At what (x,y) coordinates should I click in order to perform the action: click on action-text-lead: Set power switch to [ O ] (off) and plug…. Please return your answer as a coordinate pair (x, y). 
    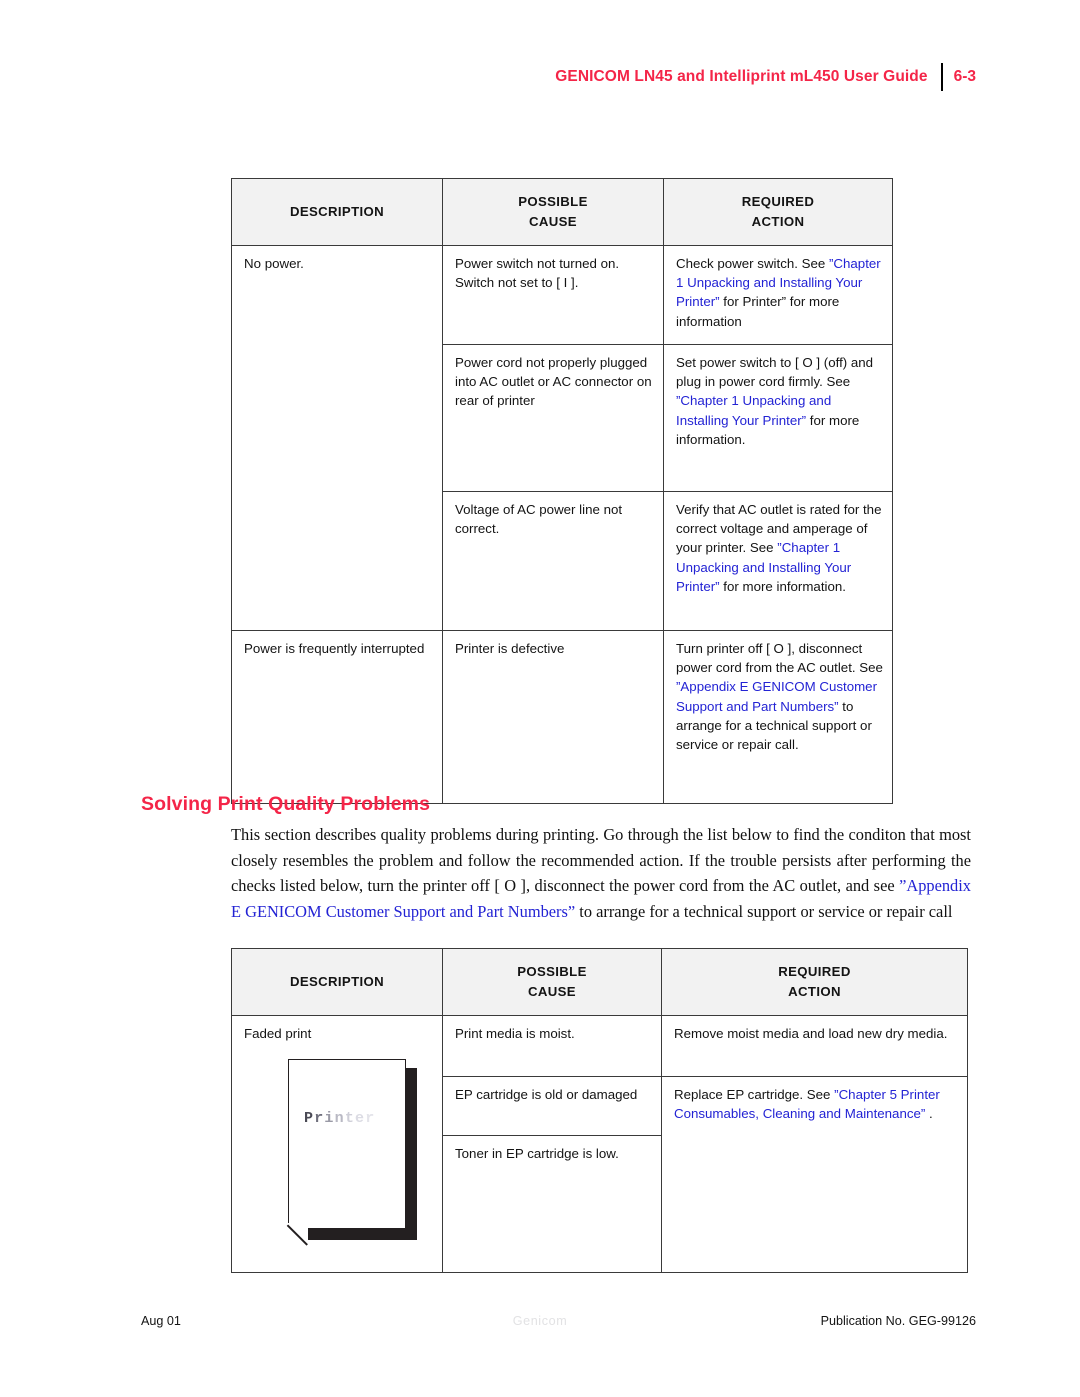
    Looking at the image, I should click on (775, 372).